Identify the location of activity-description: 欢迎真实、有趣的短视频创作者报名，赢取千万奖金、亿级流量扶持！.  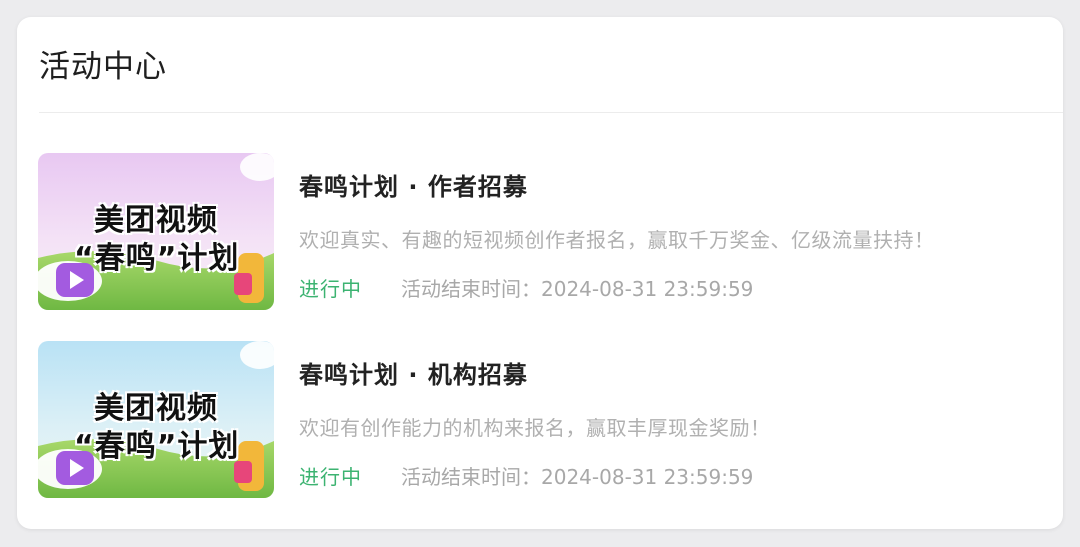
(617, 240).